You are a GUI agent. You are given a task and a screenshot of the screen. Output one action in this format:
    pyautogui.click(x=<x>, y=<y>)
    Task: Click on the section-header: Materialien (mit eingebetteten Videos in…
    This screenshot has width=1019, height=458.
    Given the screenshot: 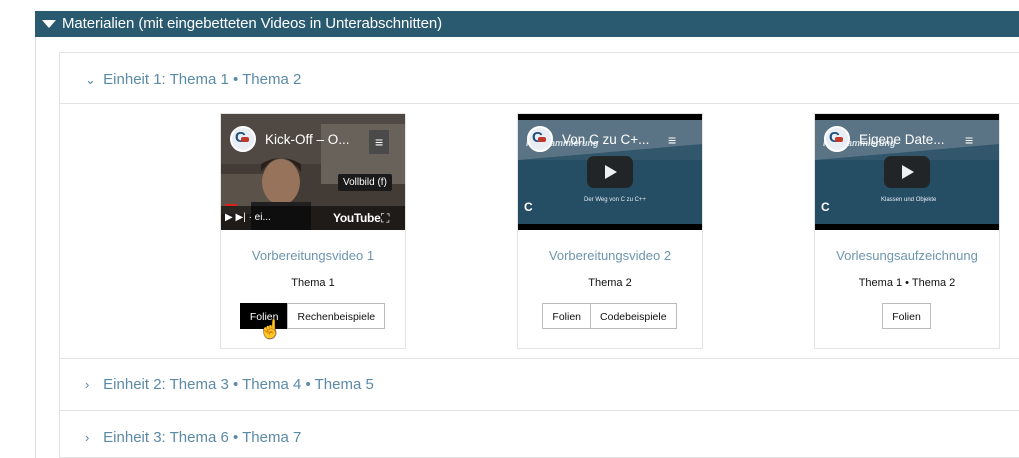 What is the action you would take?
    pyautogui.click(x=527, y=24)
    